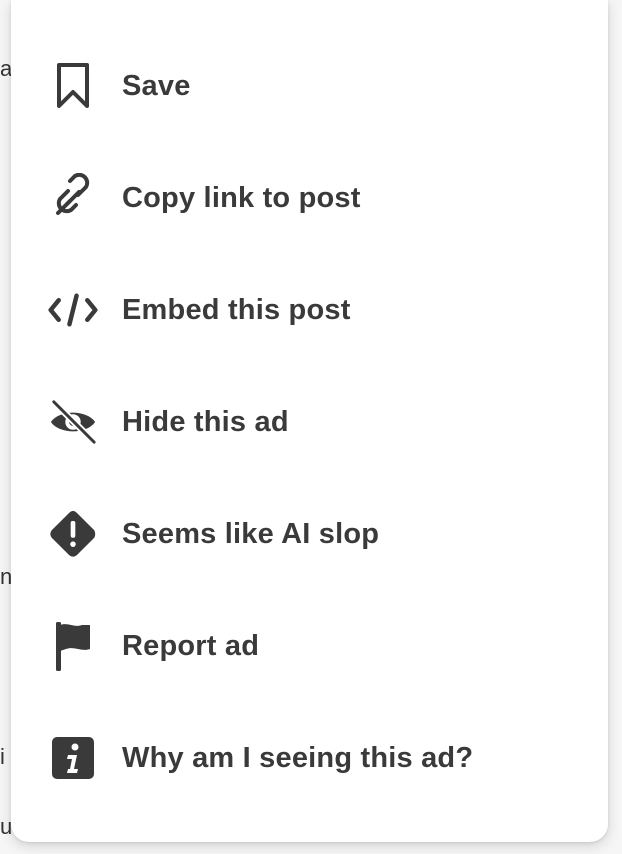 The image size is (622, 854). I want to click on link-icon, so click(73, 198).